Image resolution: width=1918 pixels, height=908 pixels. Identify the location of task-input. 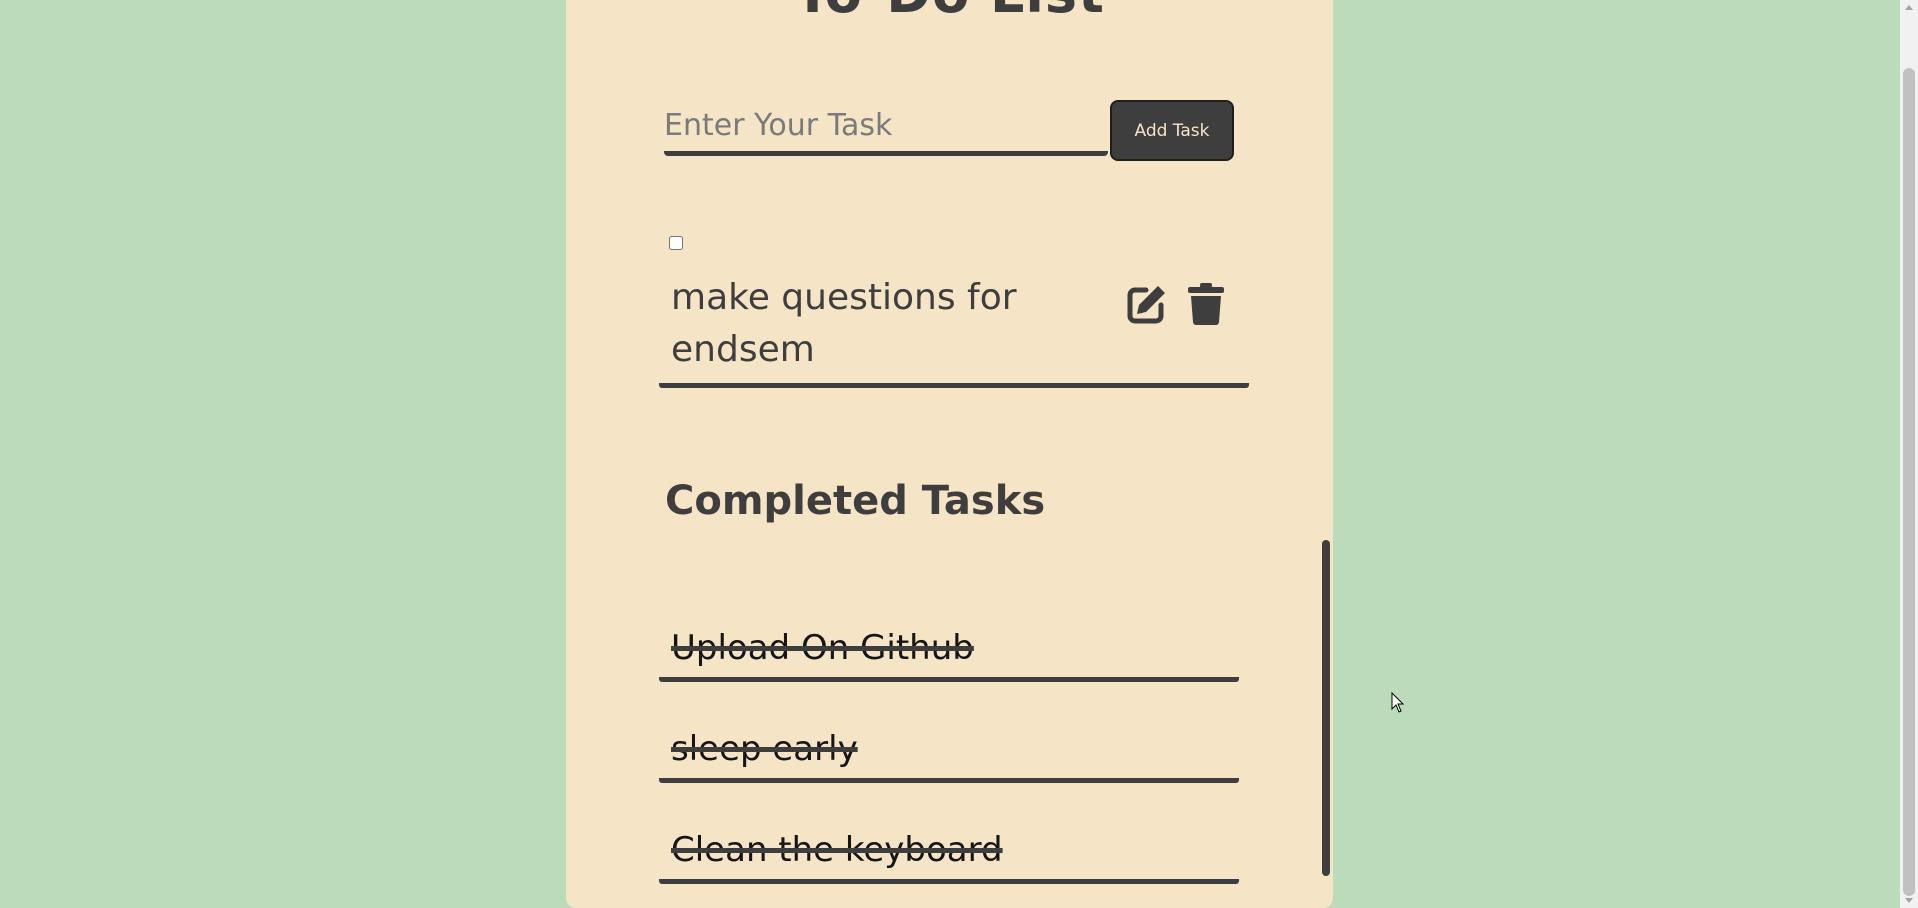
(886, 128).